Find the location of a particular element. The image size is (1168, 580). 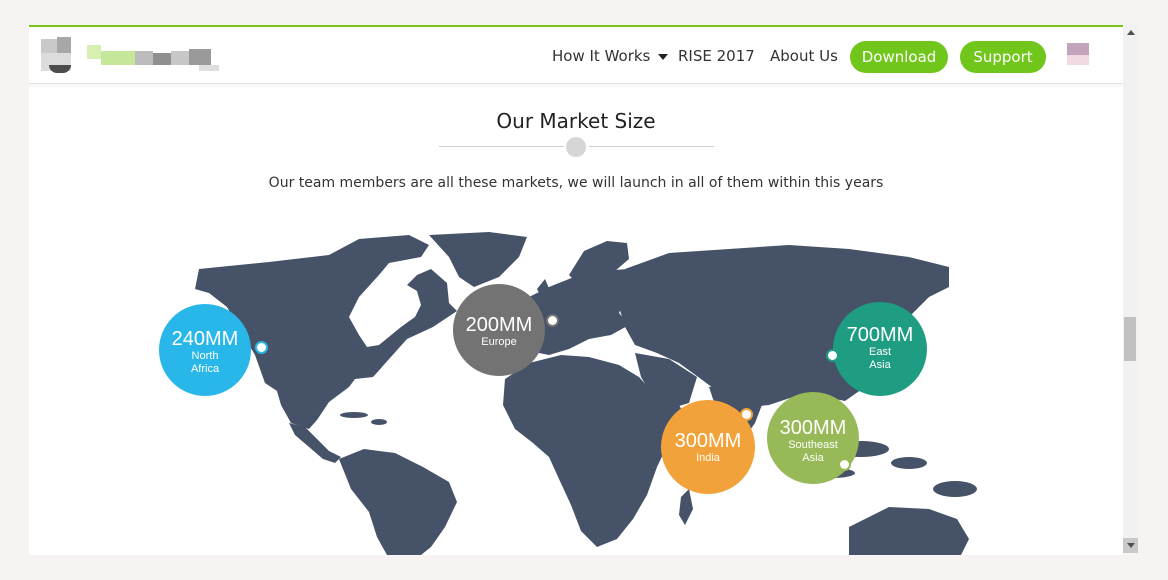

market-bubble-north-africa: 240MM North Africa is located at coordinates (205, 350).